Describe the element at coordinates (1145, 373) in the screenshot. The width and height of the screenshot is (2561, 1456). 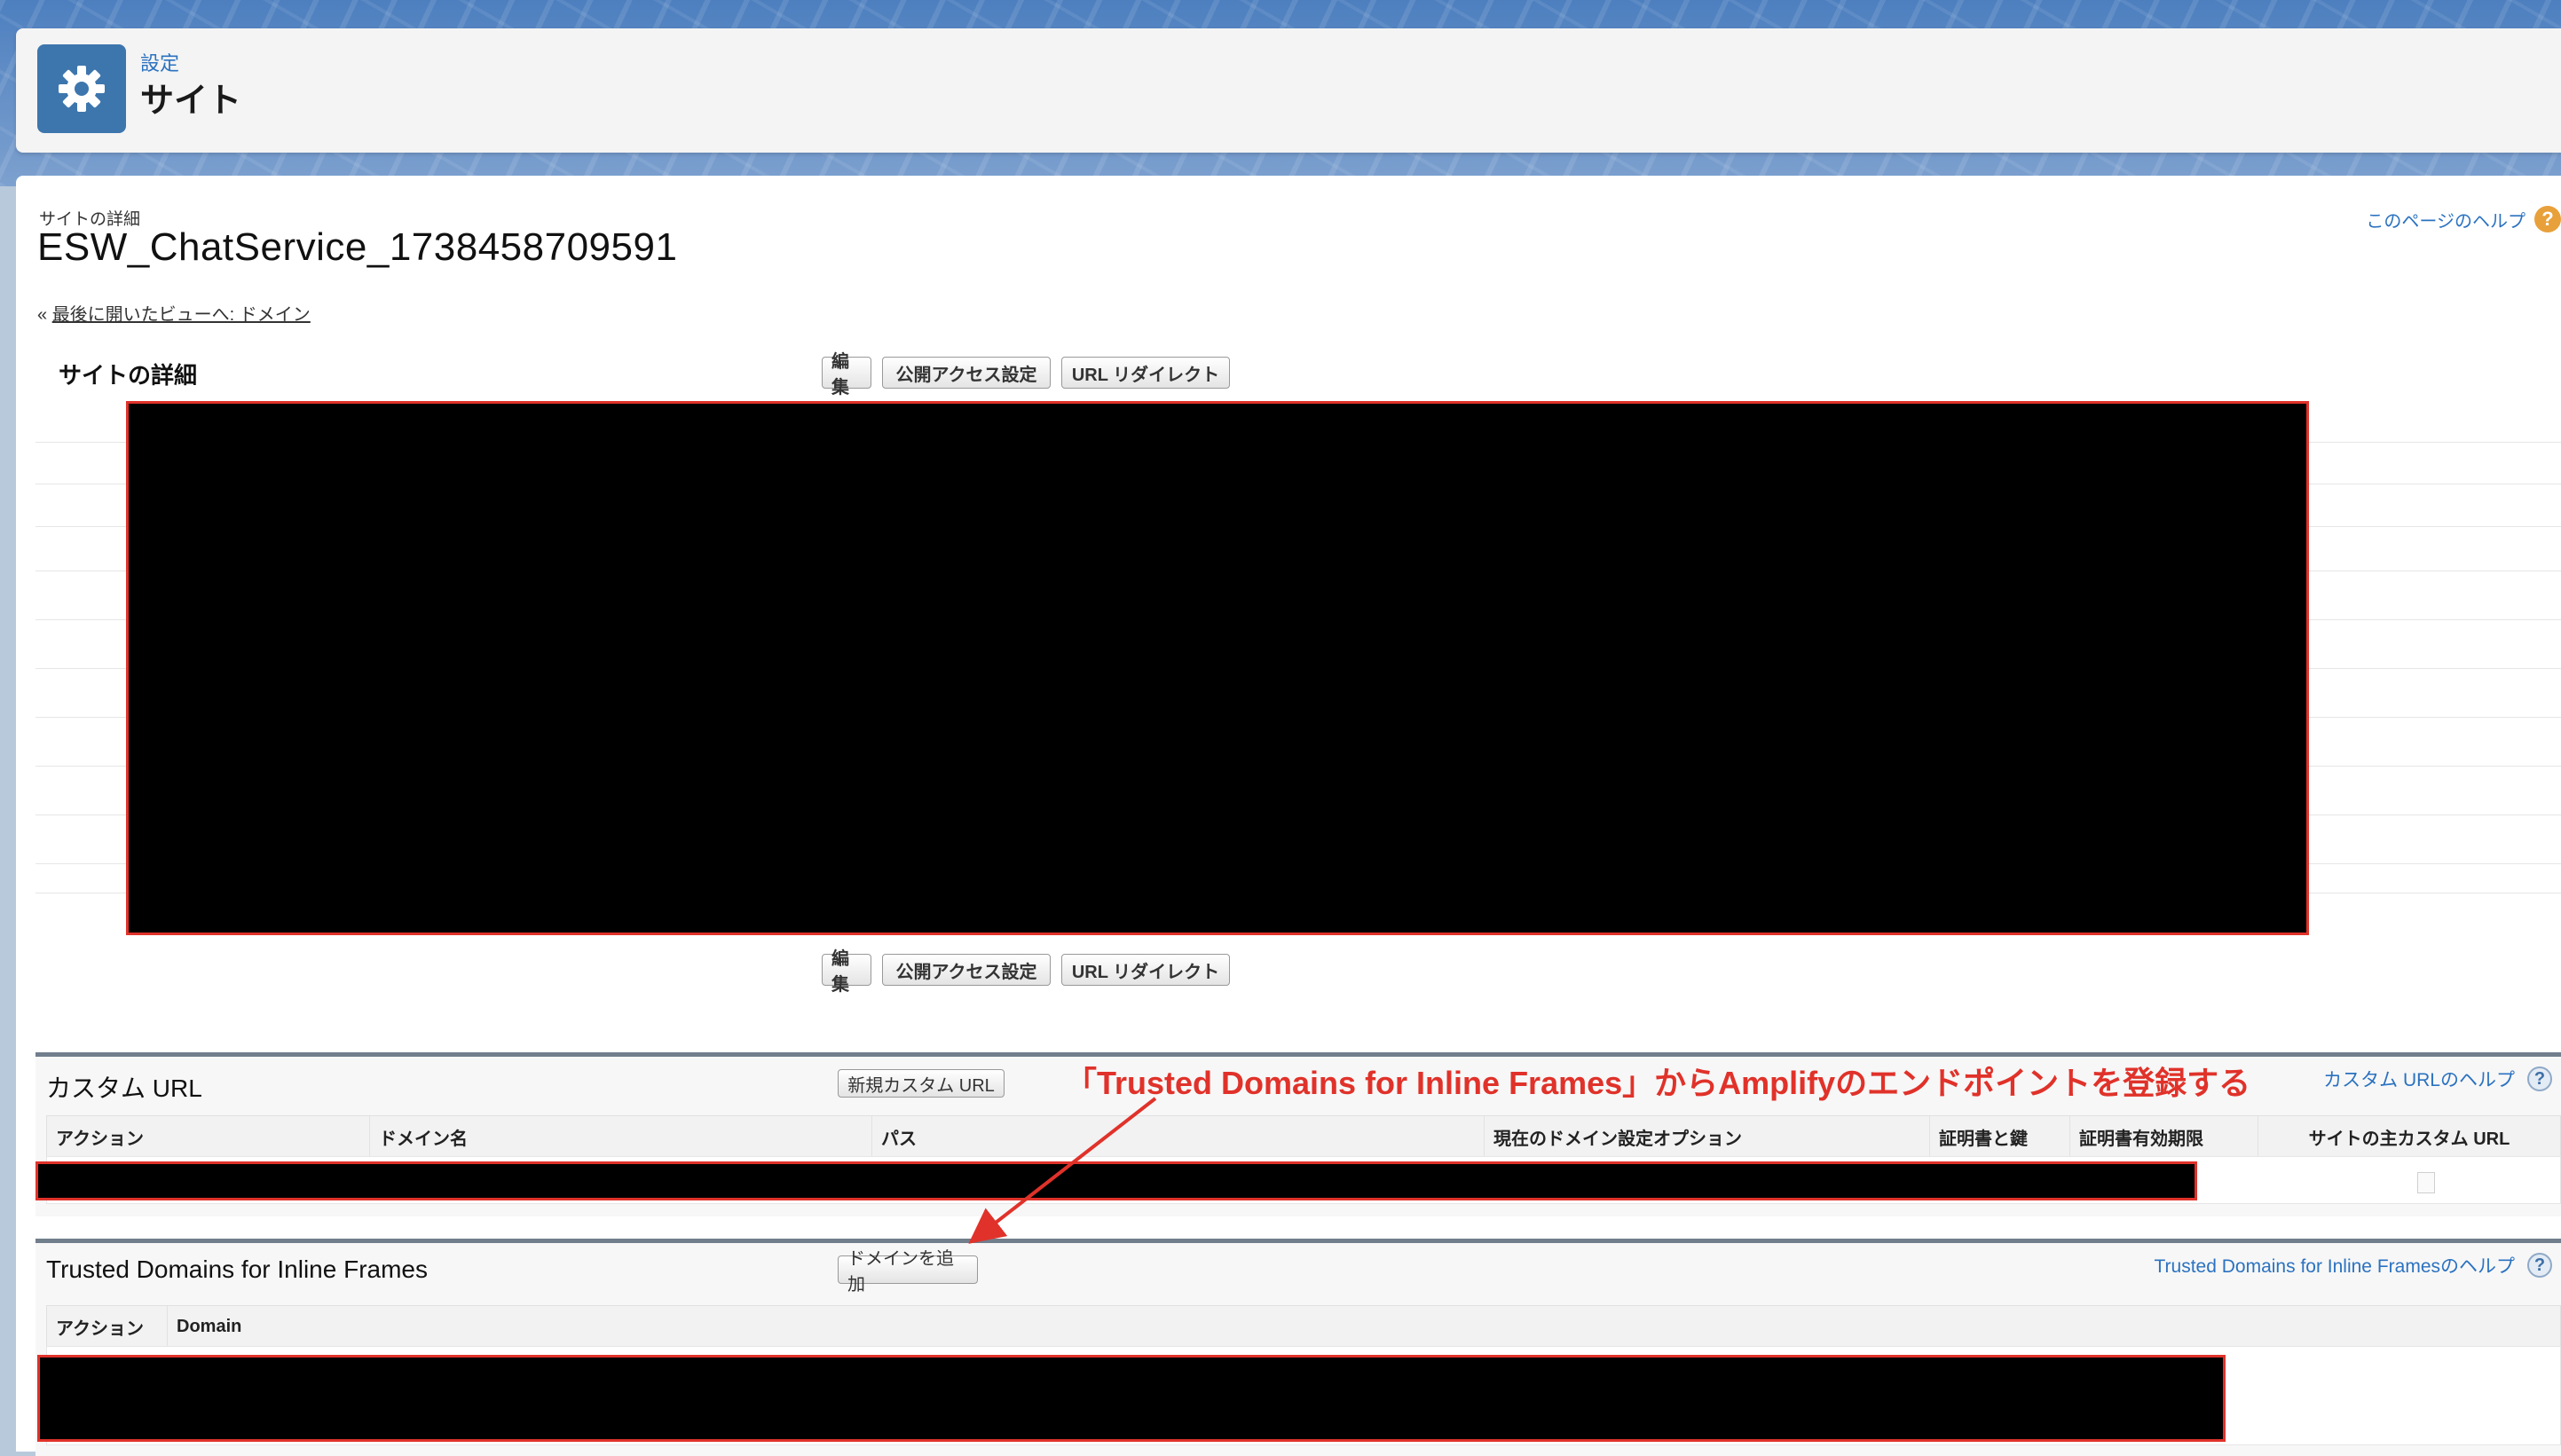
I see `url-redirect-button: URL リダイレクト` at that location.